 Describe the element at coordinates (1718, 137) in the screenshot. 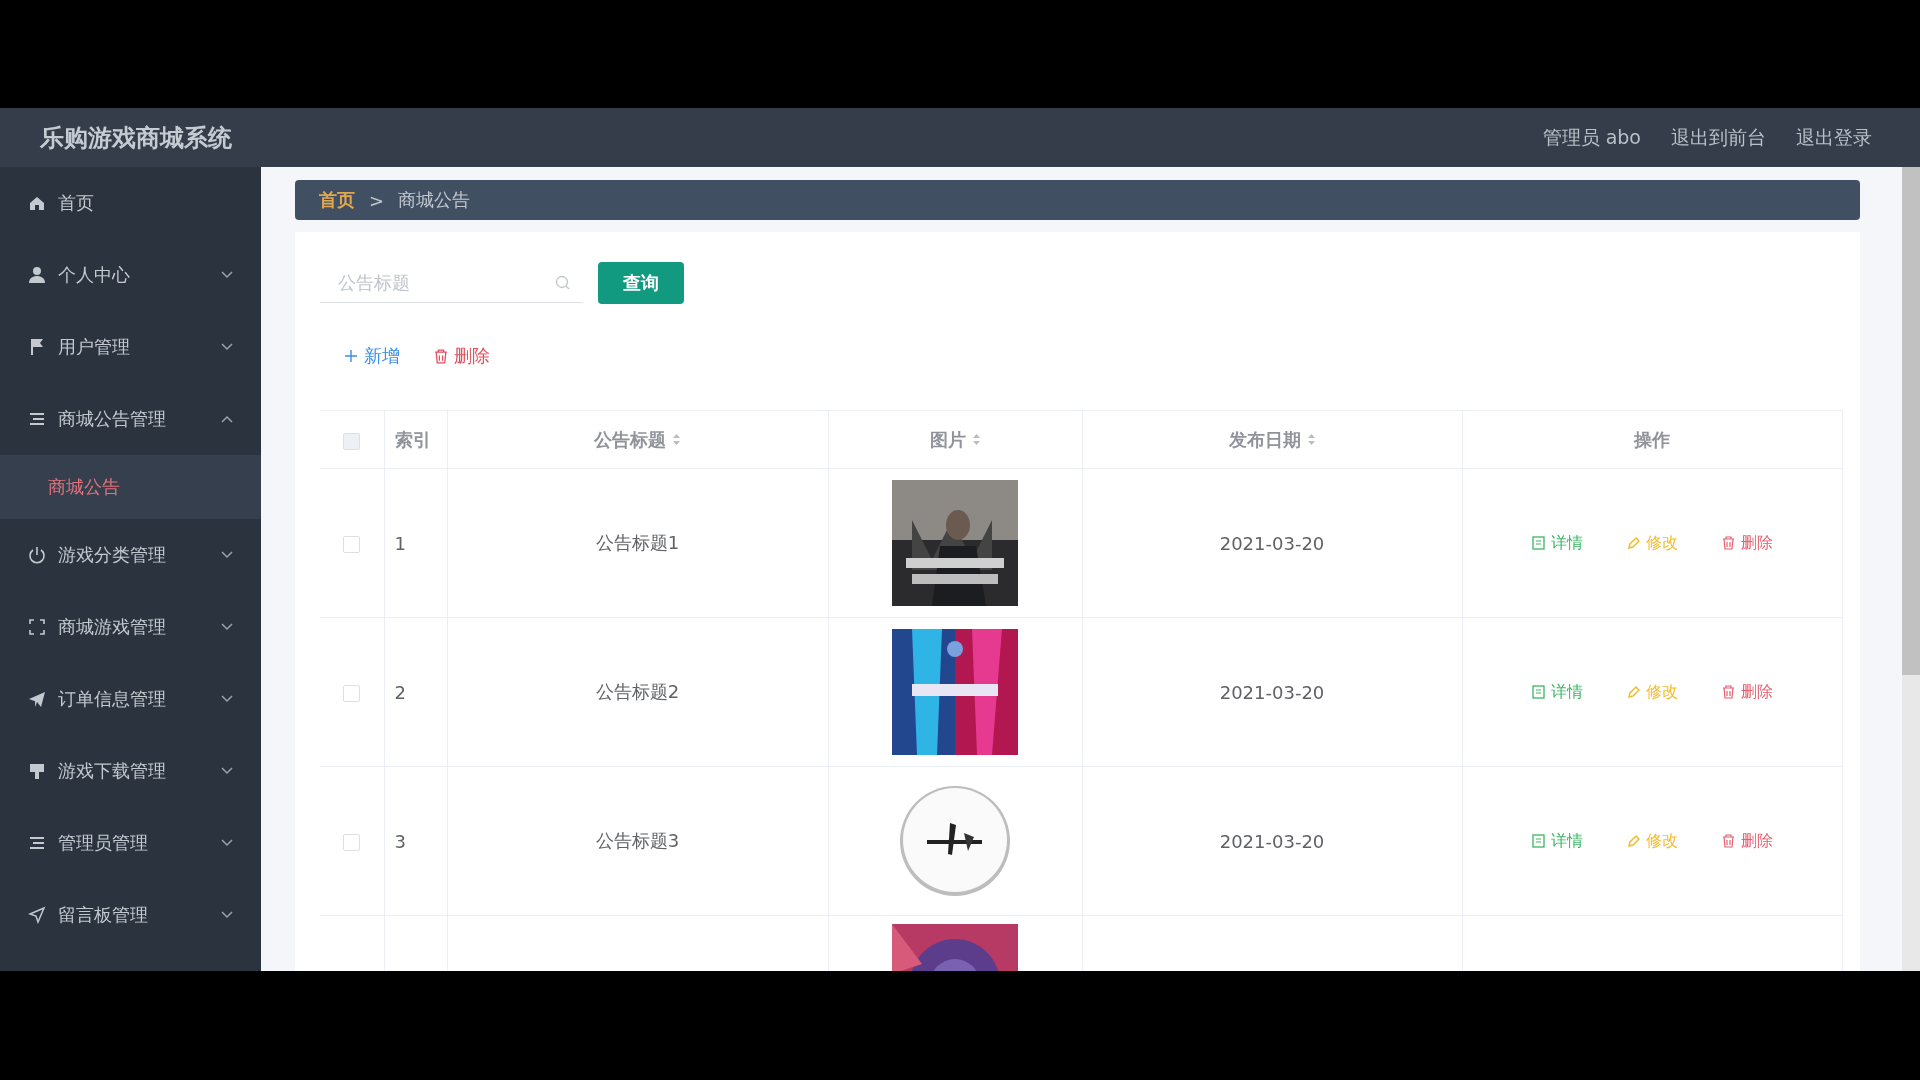

I see `header-link: 退出到前台` at that location.